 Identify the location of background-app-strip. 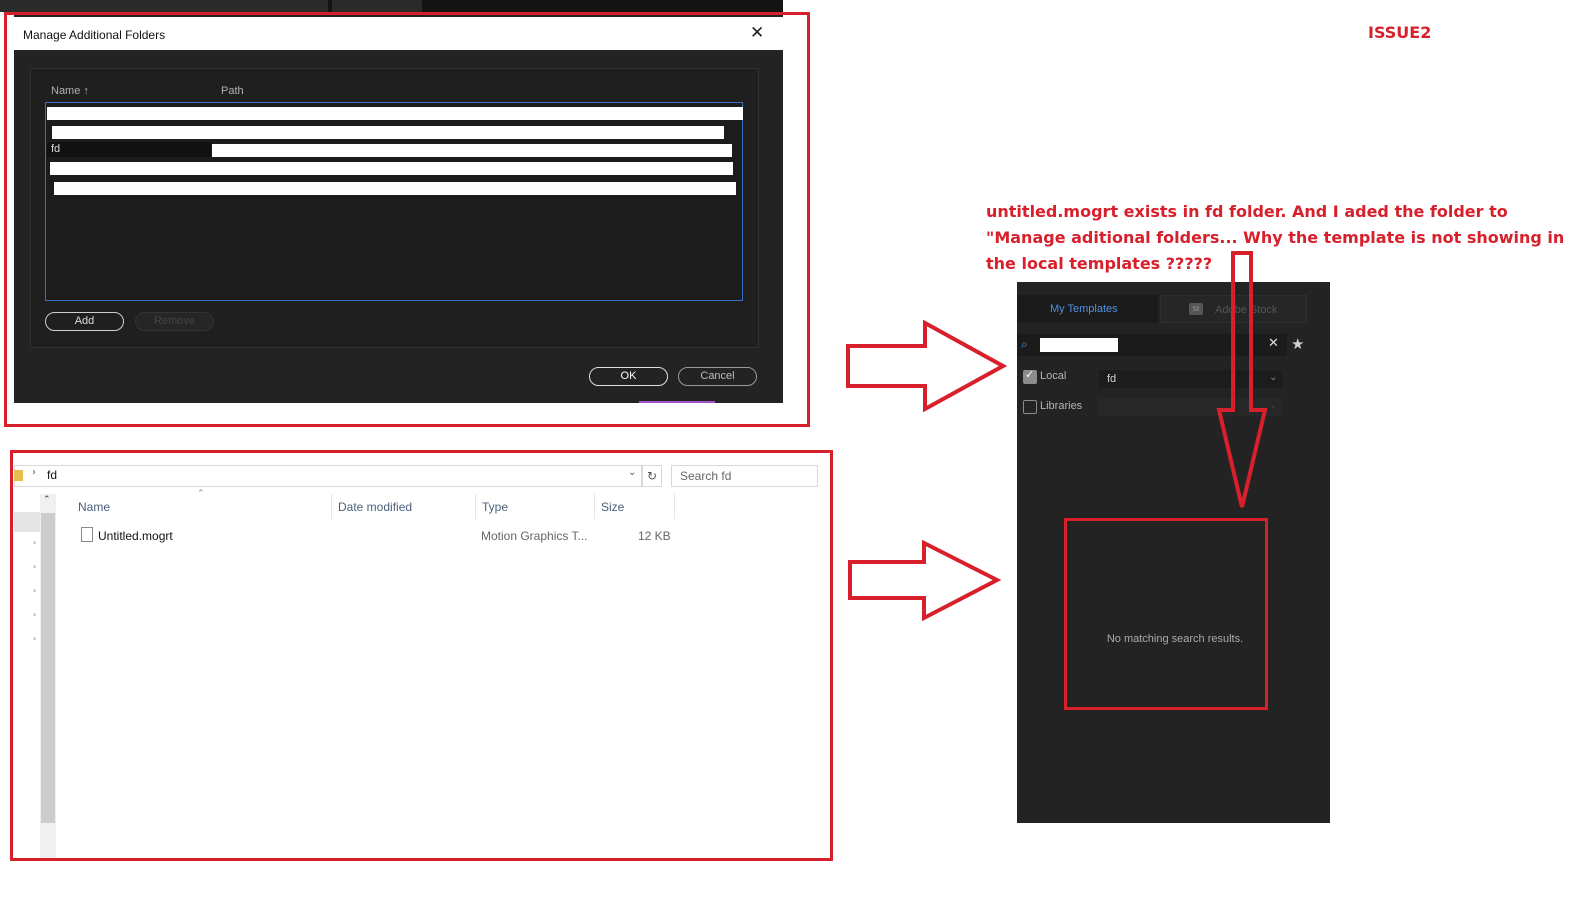
(391, 6).